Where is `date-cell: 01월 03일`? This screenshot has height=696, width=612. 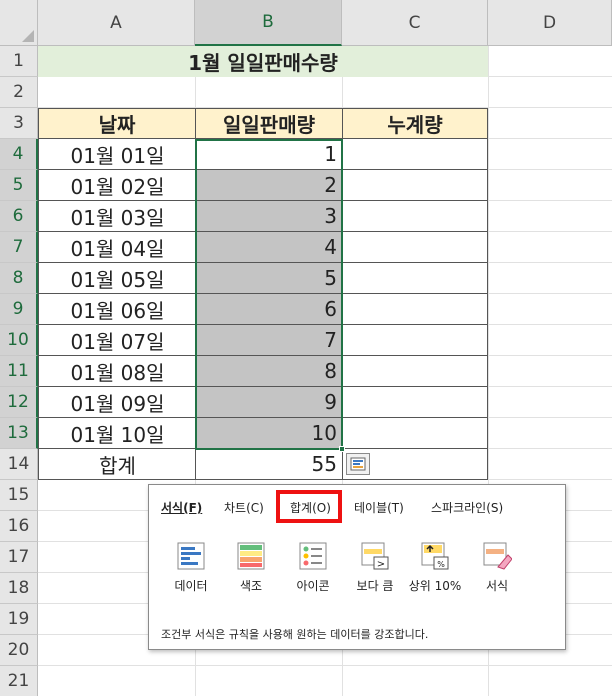 date-cell: 01월 03일 is located at coordinates (117, 216).